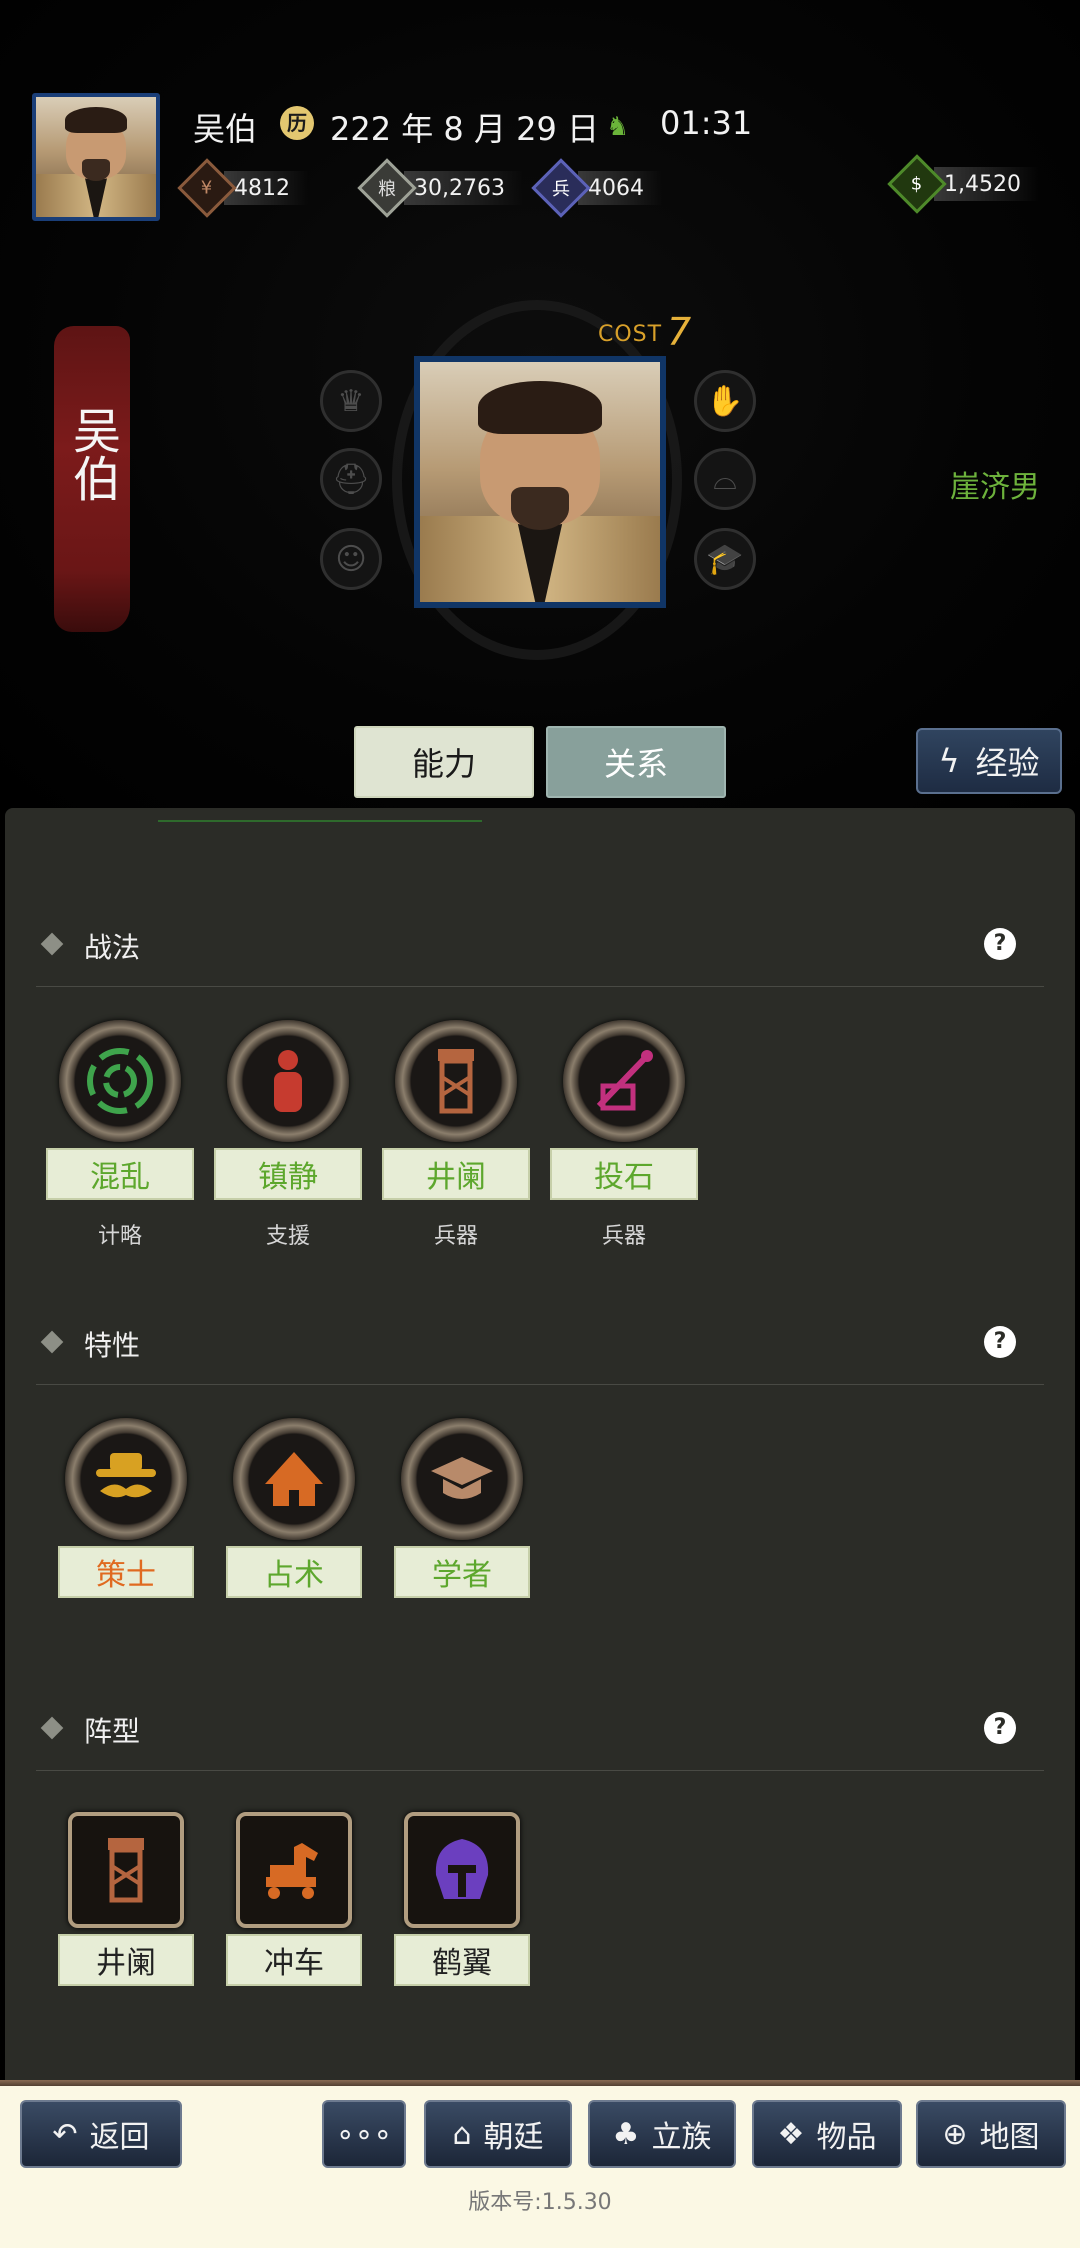 The image size is (1080, 2248). I want to click on game-time: 01:31, so click(706, 123).